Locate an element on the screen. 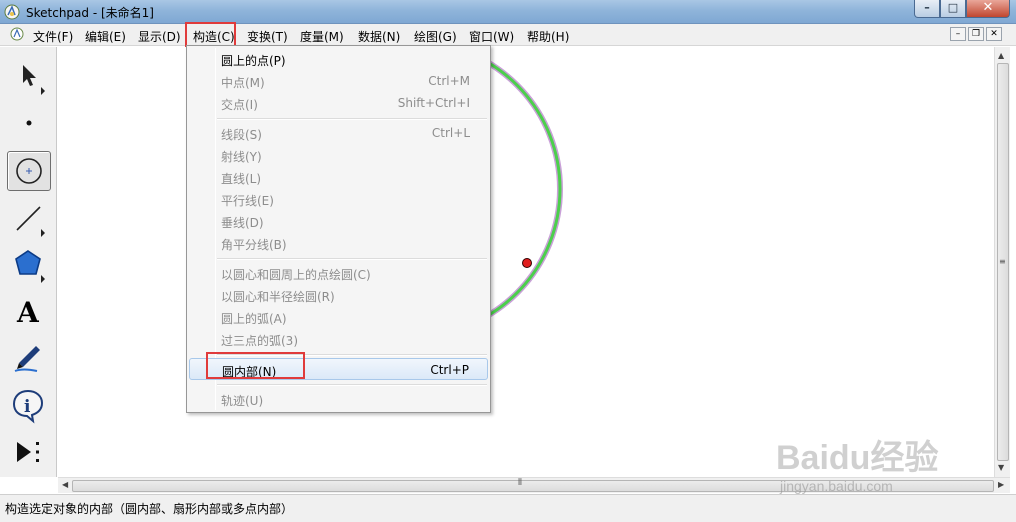 The width and height of the screenshot is (1016, 522). svg-text: i is located at coordinates (27, 407).